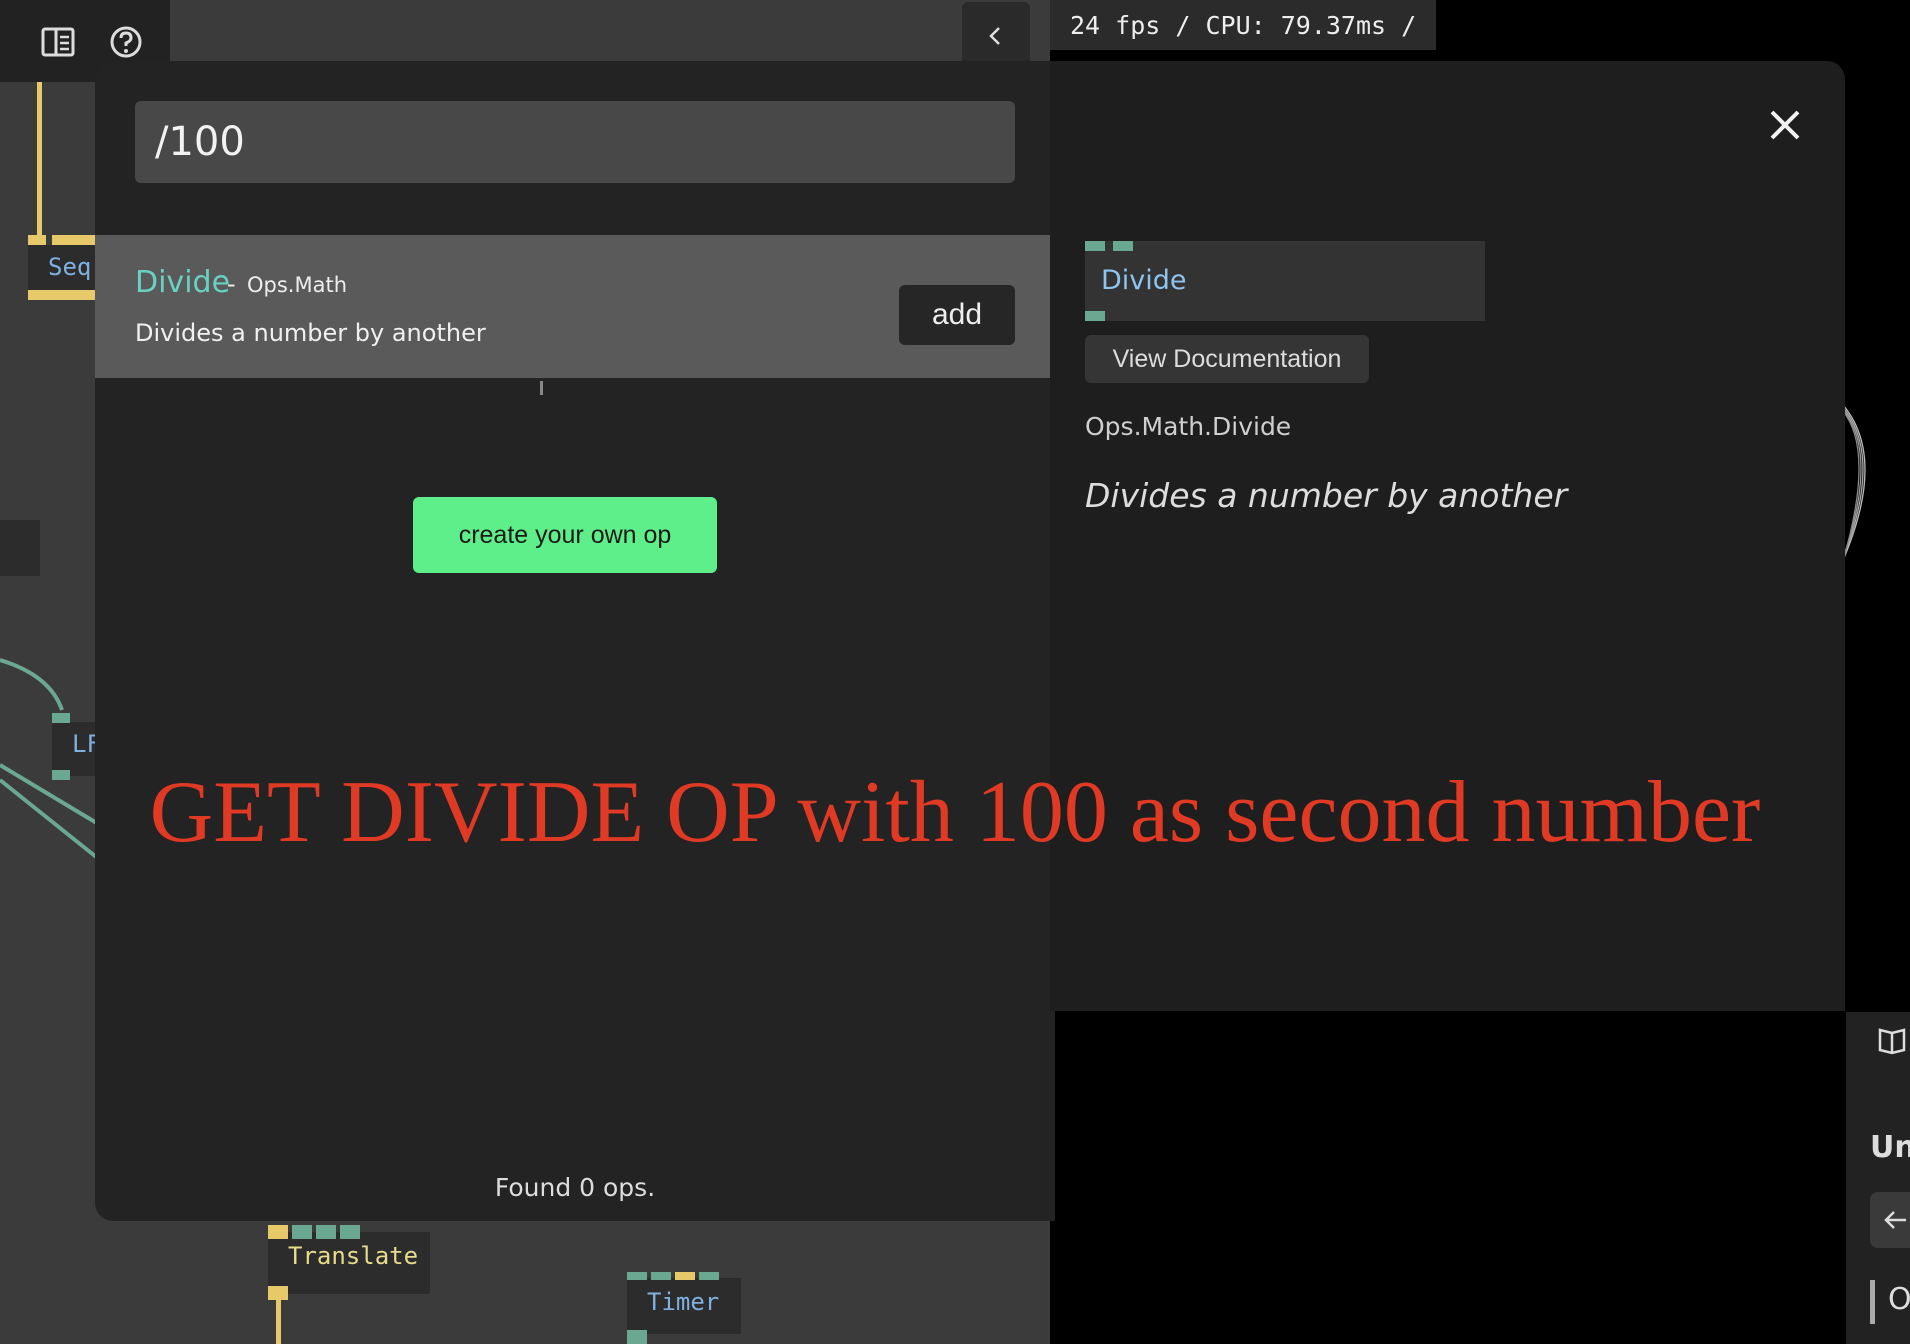 Image resolution: width=1910 pixels, height=1344 pixels. What do you see at coordinates (957, 315) in the screenshot?
I see `add-op-button: add` at bounding box center [957, 315].